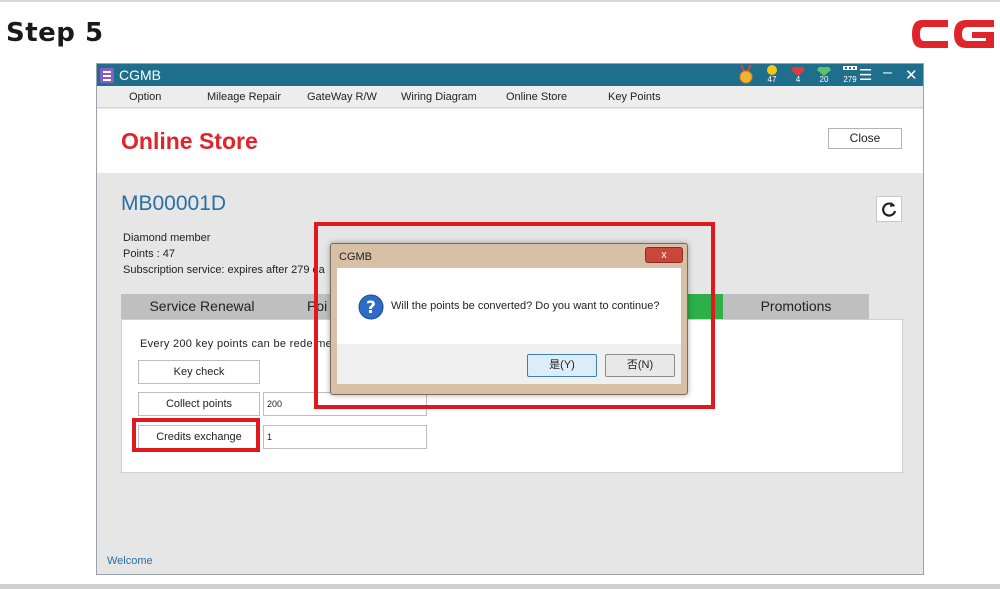  I want to click on collect-points-button: Collect points, so click(199, 404).